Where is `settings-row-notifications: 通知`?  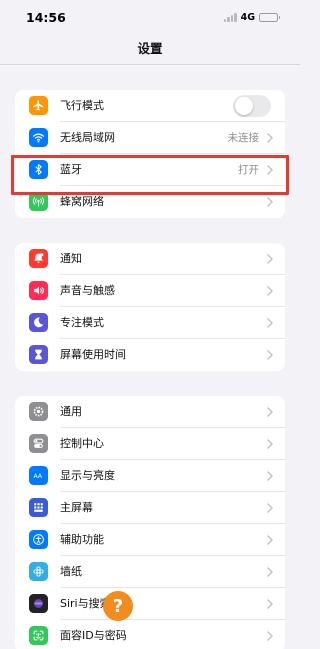 settings-row-notifications: 通知 is located at coordinates (150, 259).